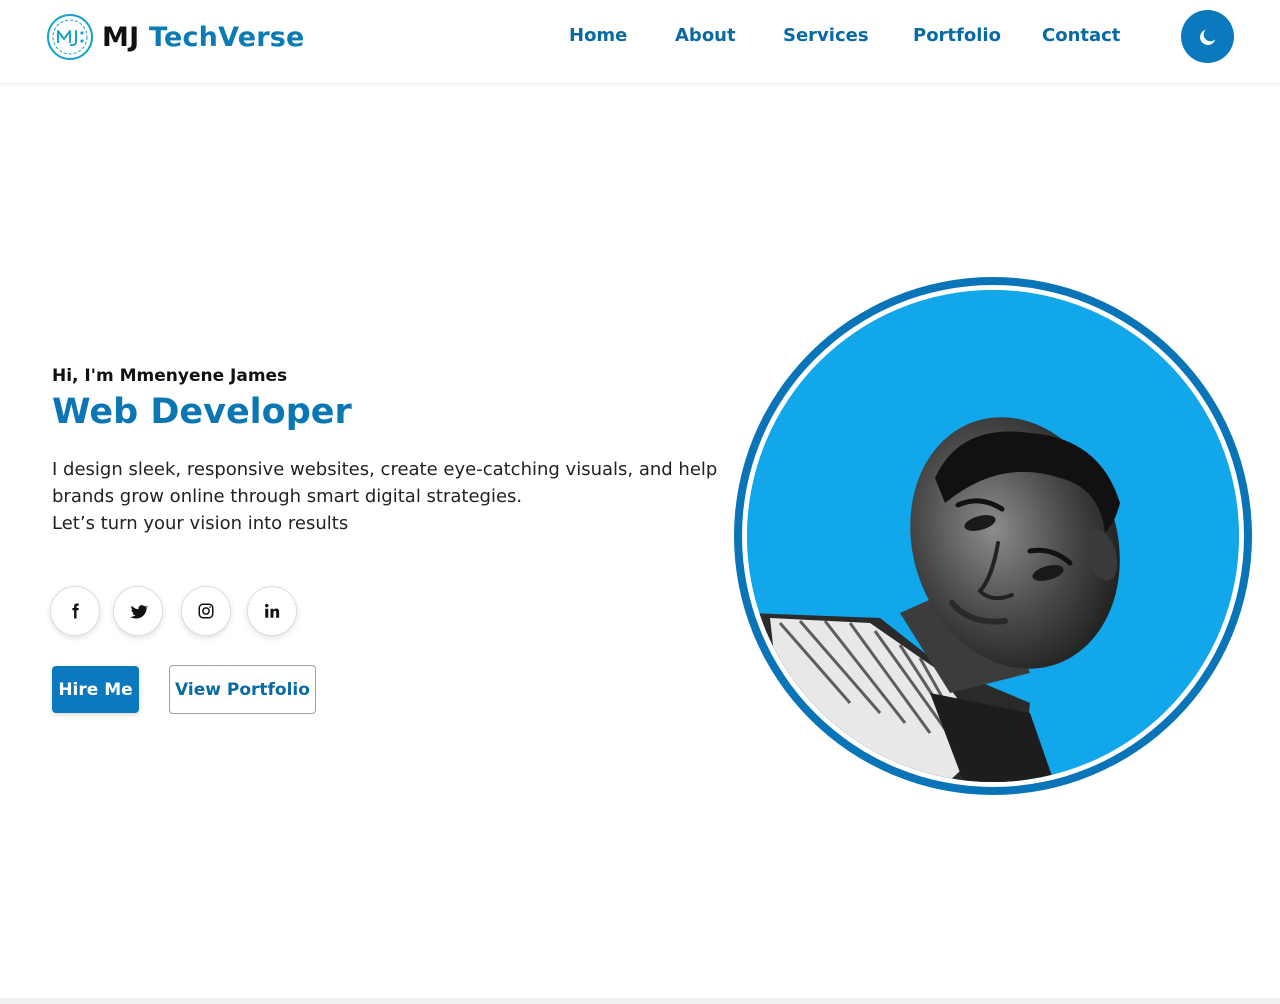 The image size is (1280, 1004). I want to click on brand-name: MJ TechVerse, so click(203, 37).